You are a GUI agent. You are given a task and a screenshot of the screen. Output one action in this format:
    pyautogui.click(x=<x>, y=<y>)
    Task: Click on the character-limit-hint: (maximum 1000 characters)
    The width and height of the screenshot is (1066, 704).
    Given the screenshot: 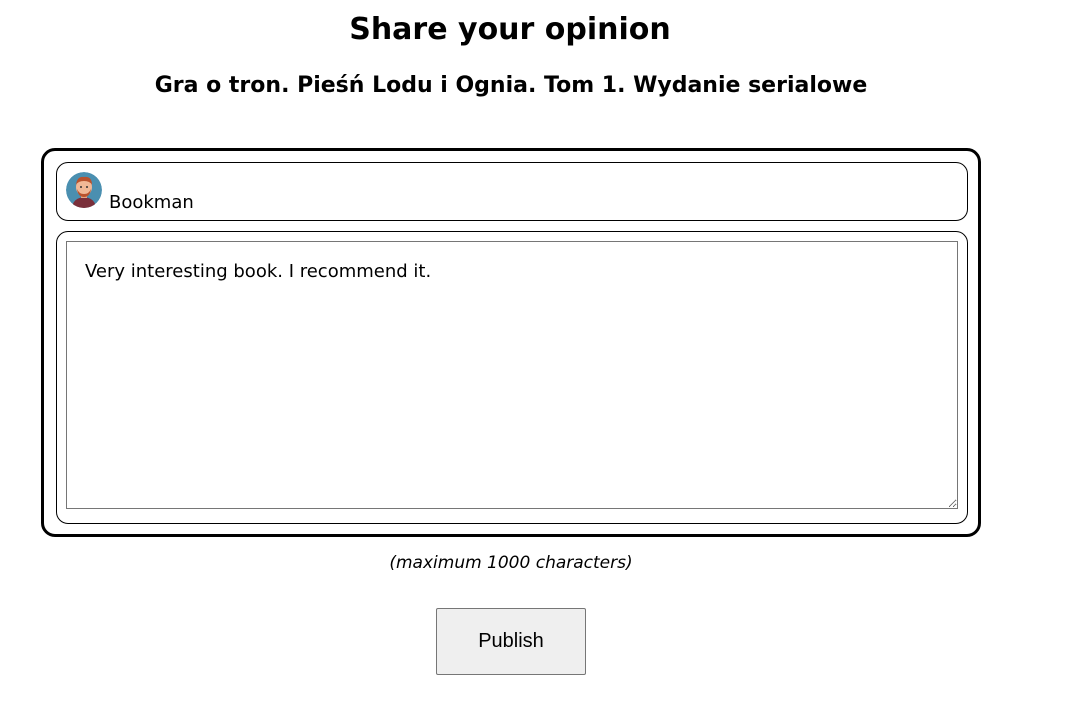 What is the action you would take?
    pyautogui.click(x=511, y=563)
    